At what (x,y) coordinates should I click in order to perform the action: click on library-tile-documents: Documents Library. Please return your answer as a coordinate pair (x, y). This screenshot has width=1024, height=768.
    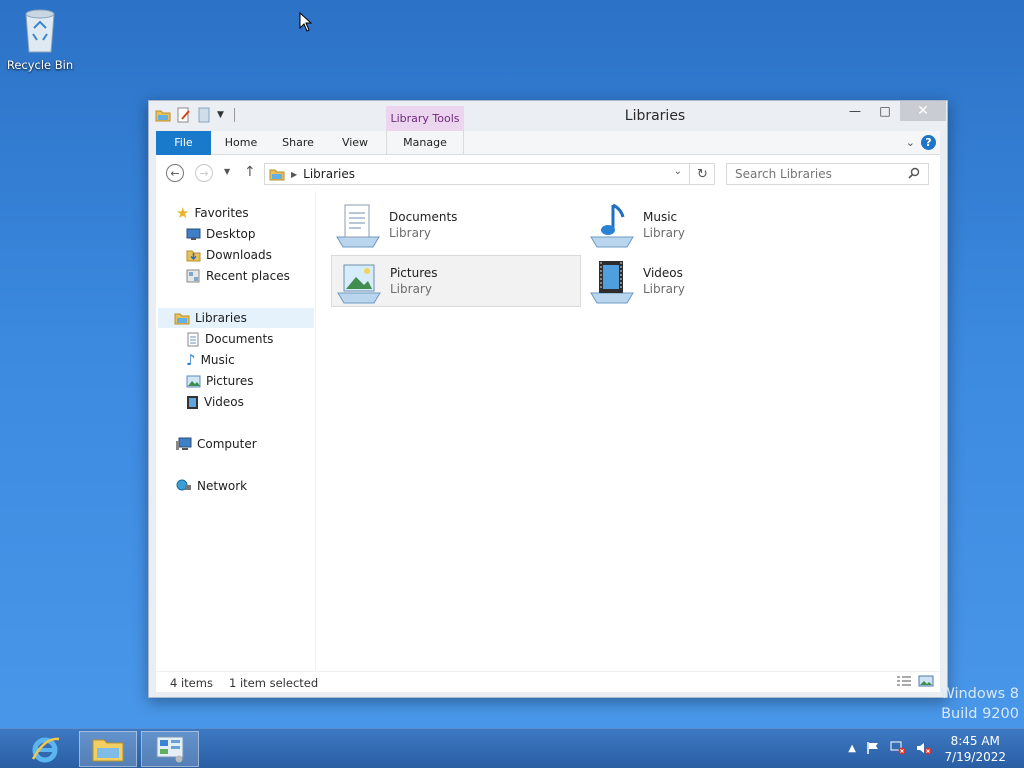
    Looking at the image, I should click on (456, 225).